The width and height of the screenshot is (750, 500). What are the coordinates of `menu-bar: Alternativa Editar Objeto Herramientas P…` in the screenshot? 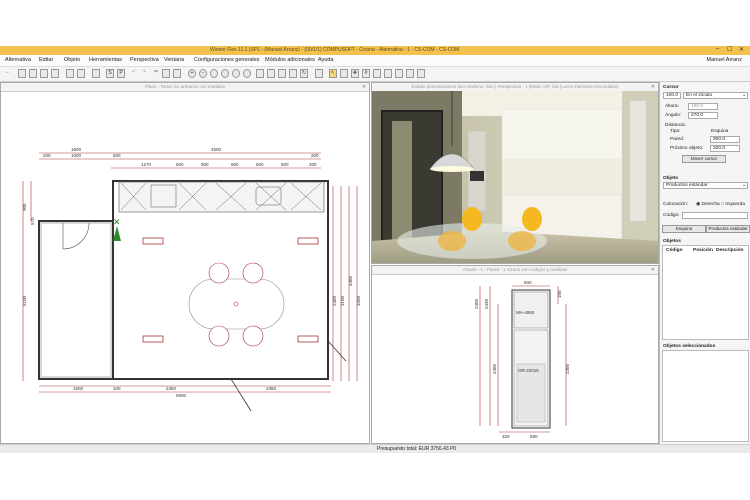 It's located at (375, 61).